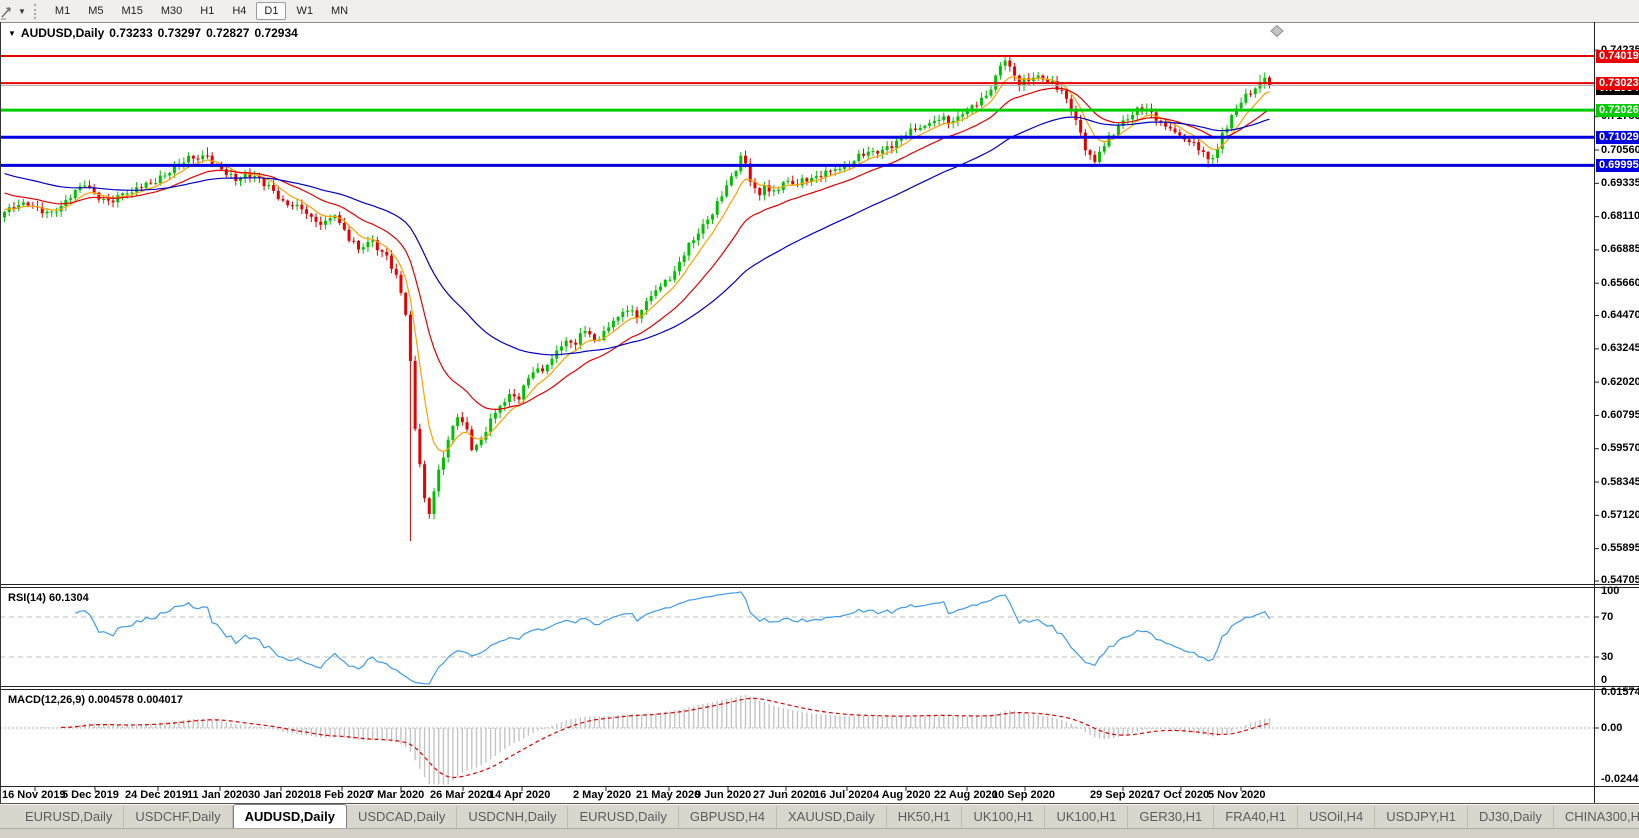 The image size is (1639, 838). I want to click on tab-audusd-daily: AUDUSD,Daily, so click(289, 816).